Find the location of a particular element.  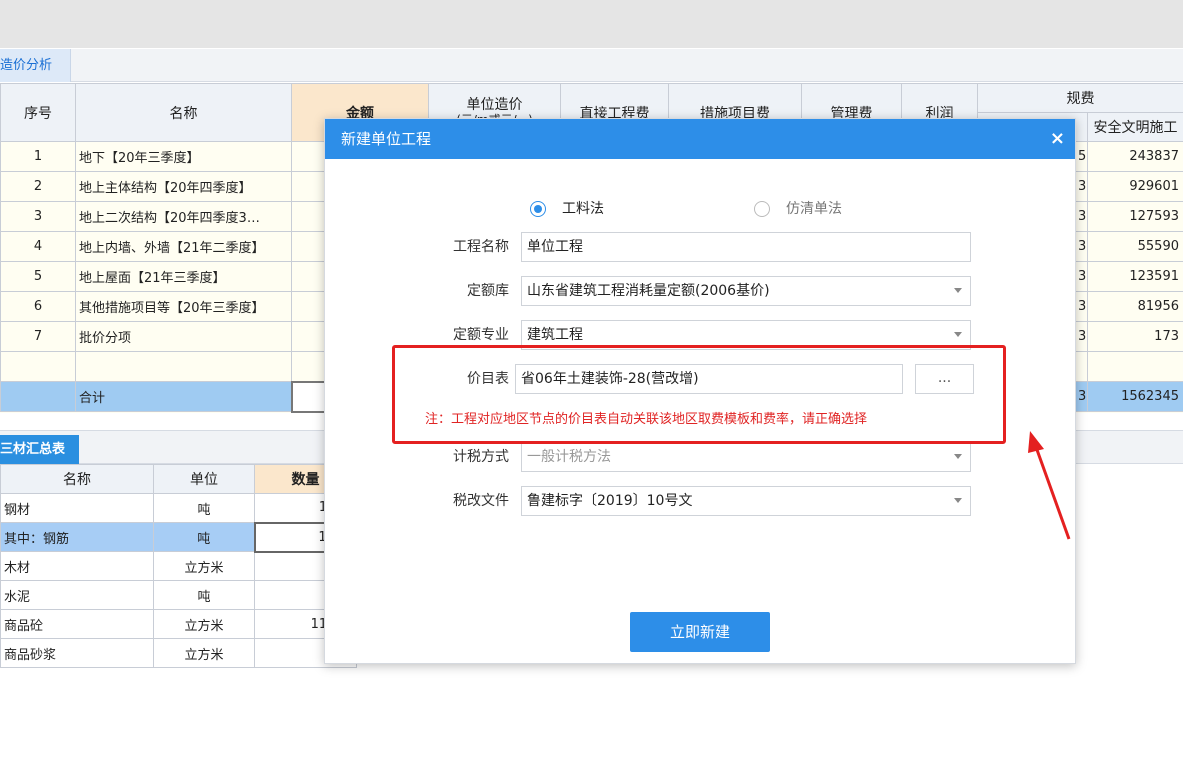

cell-safety: 243837 is located at coordinates (1135, 156).